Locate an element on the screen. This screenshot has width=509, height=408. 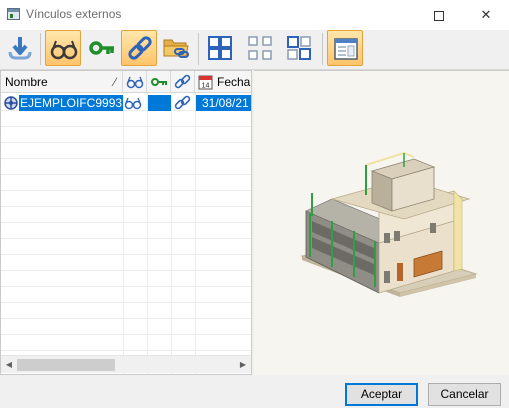
title-bar: Vínculos externos ✕ is located at coordinates (254, 15).